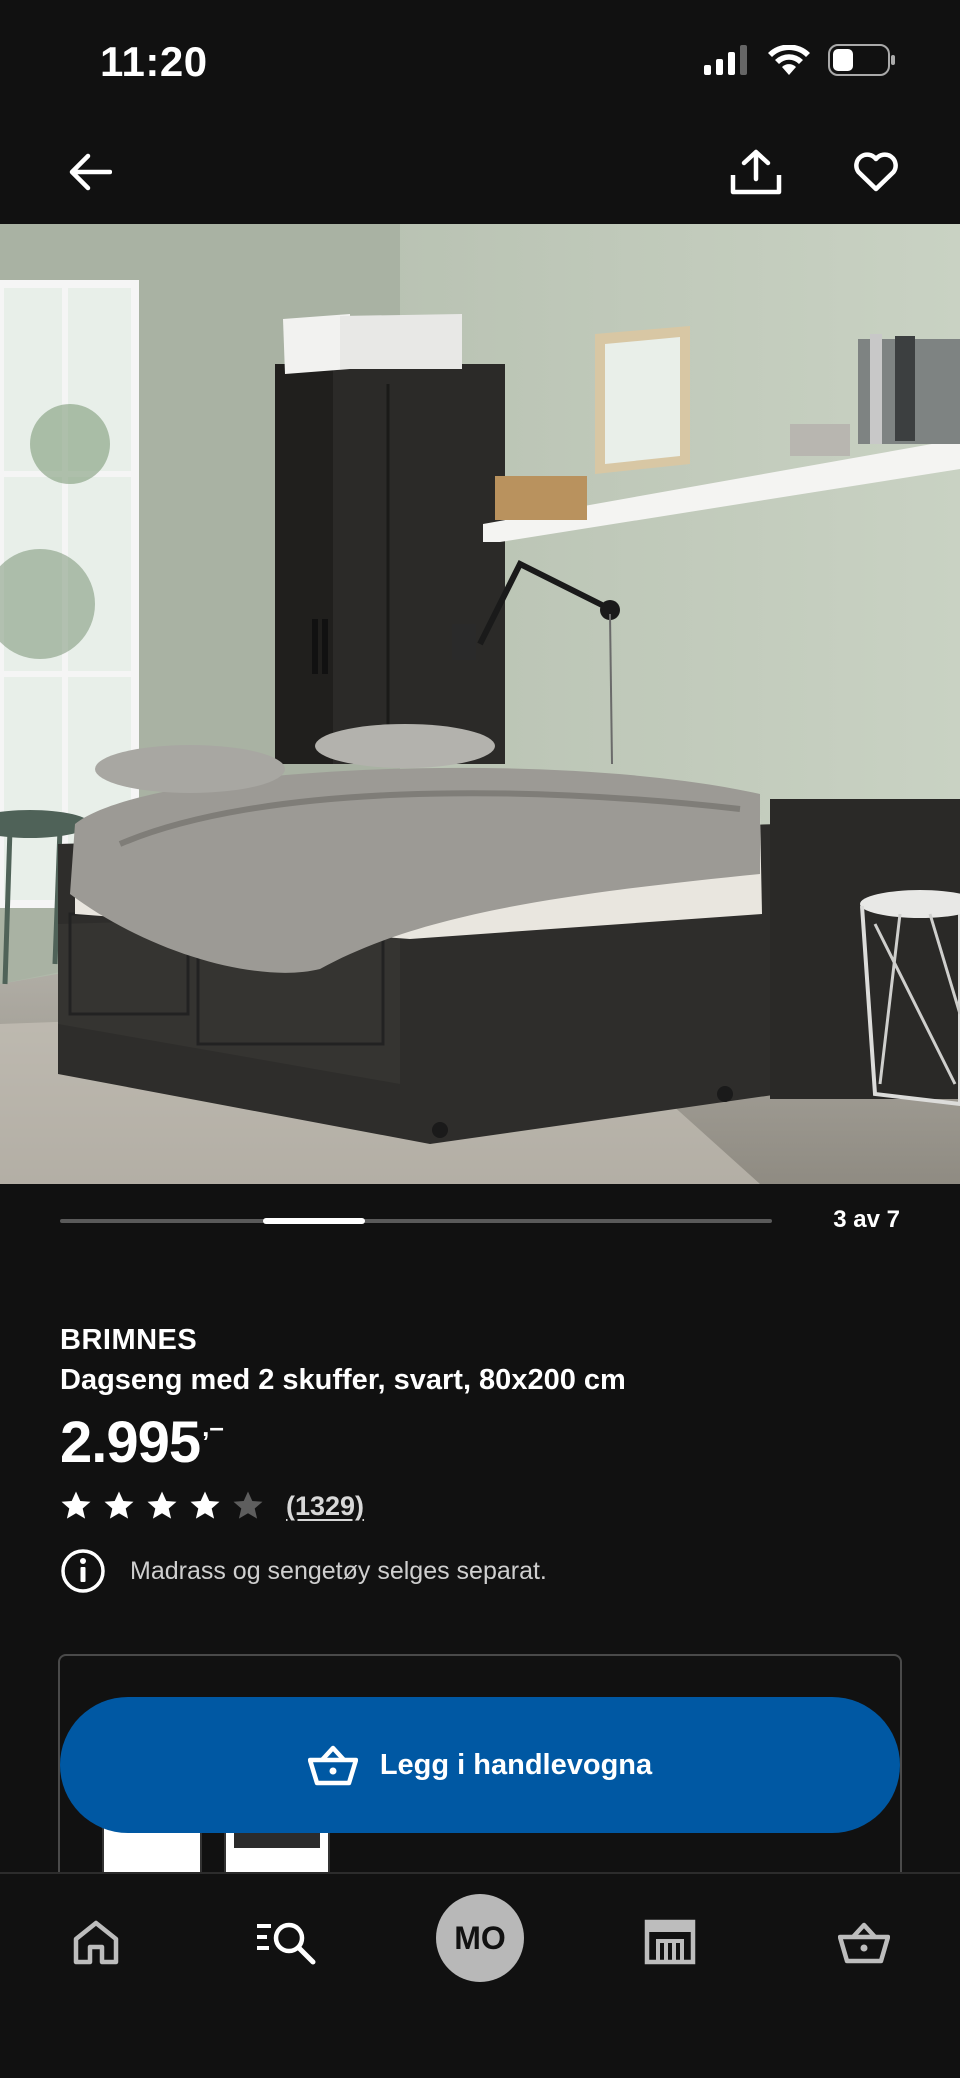 The height and width of the screenshot is (2078, 960). I want to click on image-carousel-indicator: 3 av 7, so click(480, 1222).